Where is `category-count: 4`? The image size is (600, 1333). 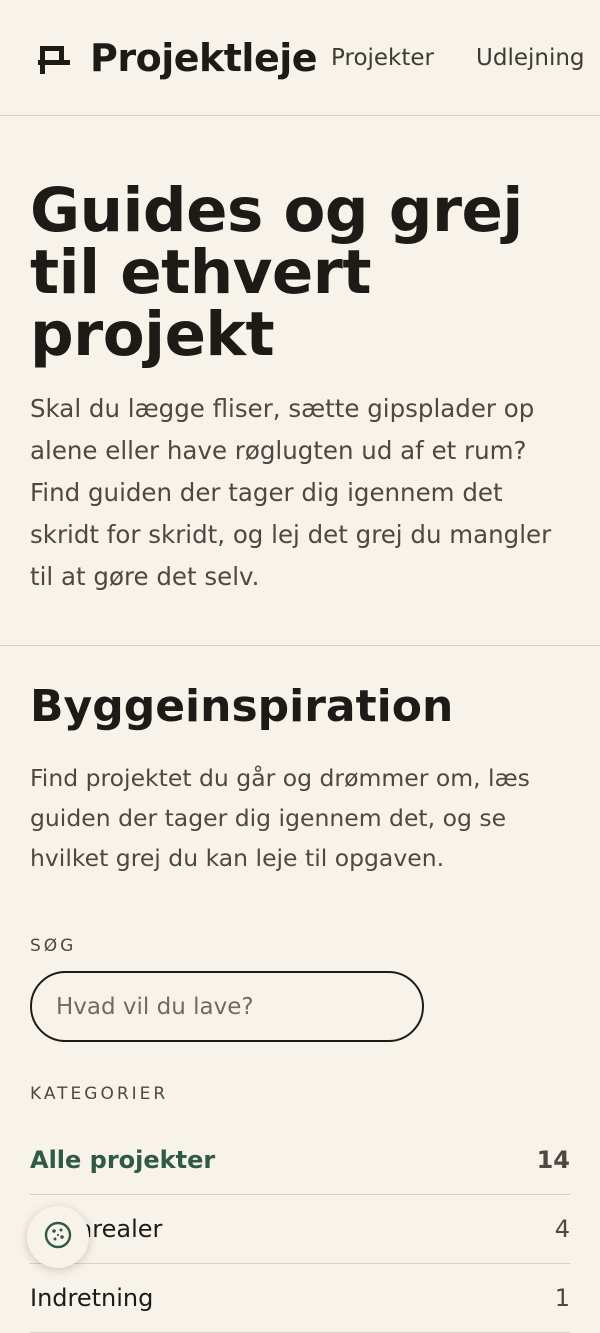 category-count: 4 is located at coordinates (562, 1229).